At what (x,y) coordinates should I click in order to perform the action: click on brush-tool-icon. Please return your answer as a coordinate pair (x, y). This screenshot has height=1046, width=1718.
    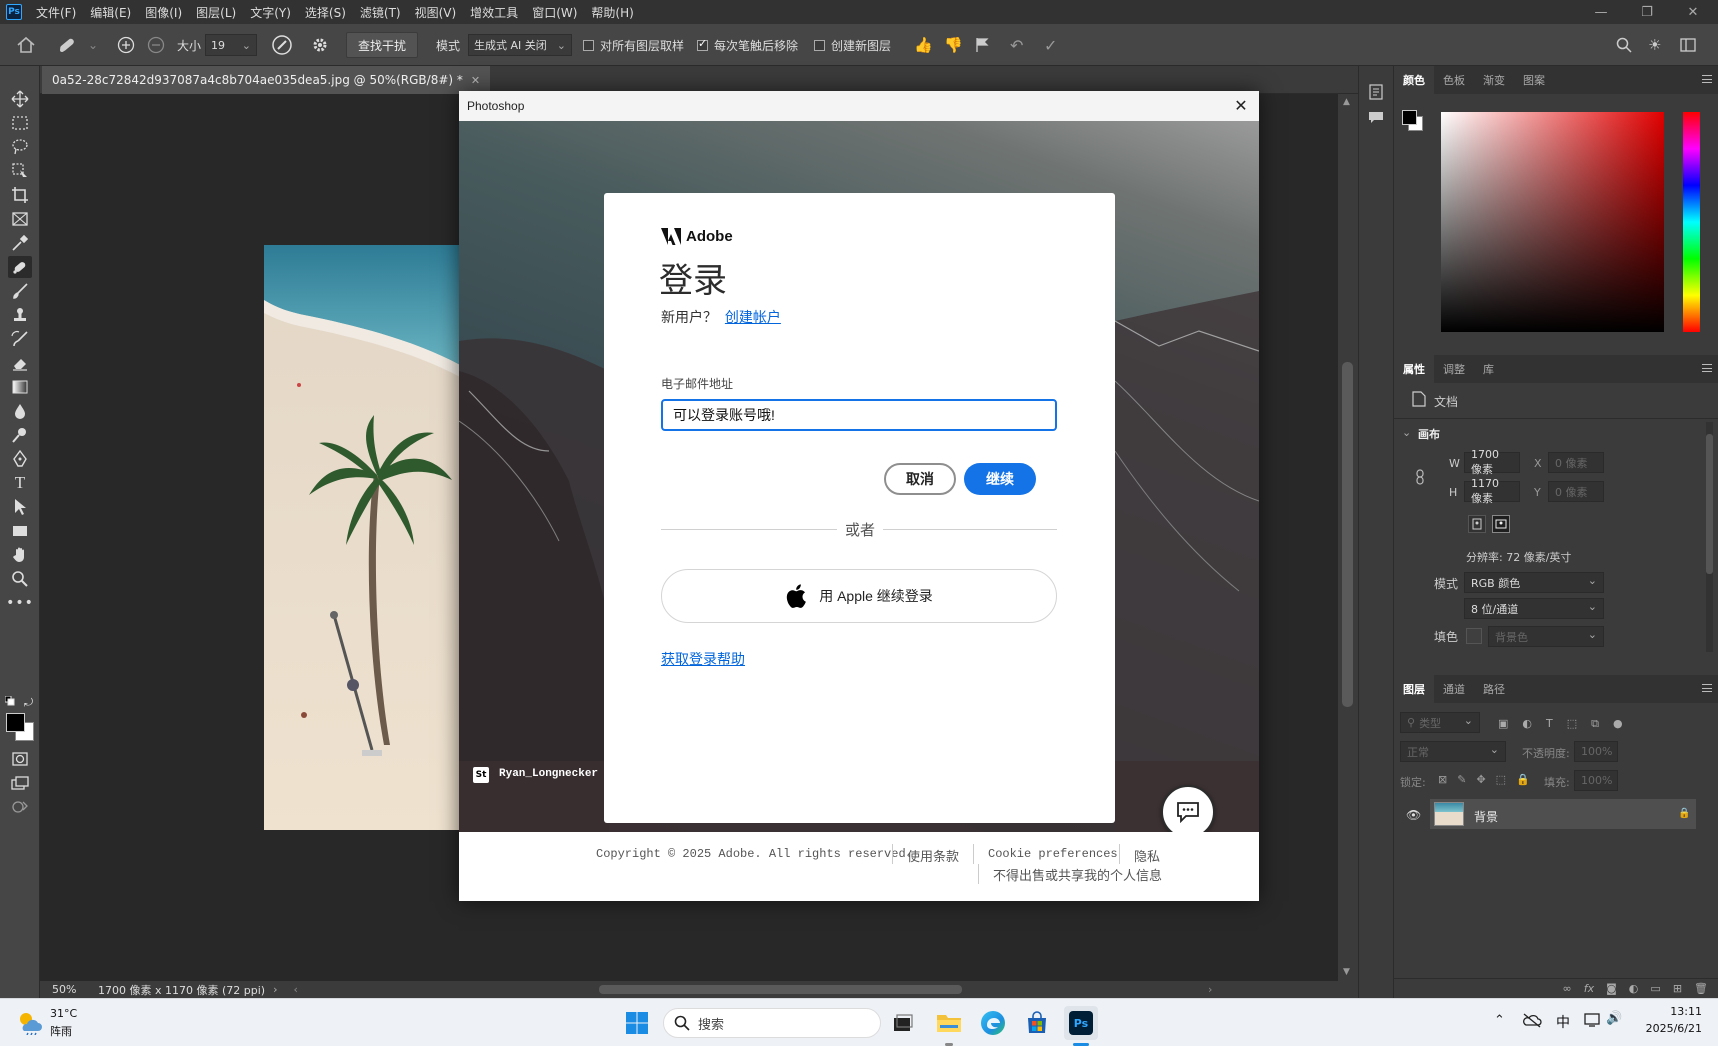
    Looking at the image, I should click on (20, 291).